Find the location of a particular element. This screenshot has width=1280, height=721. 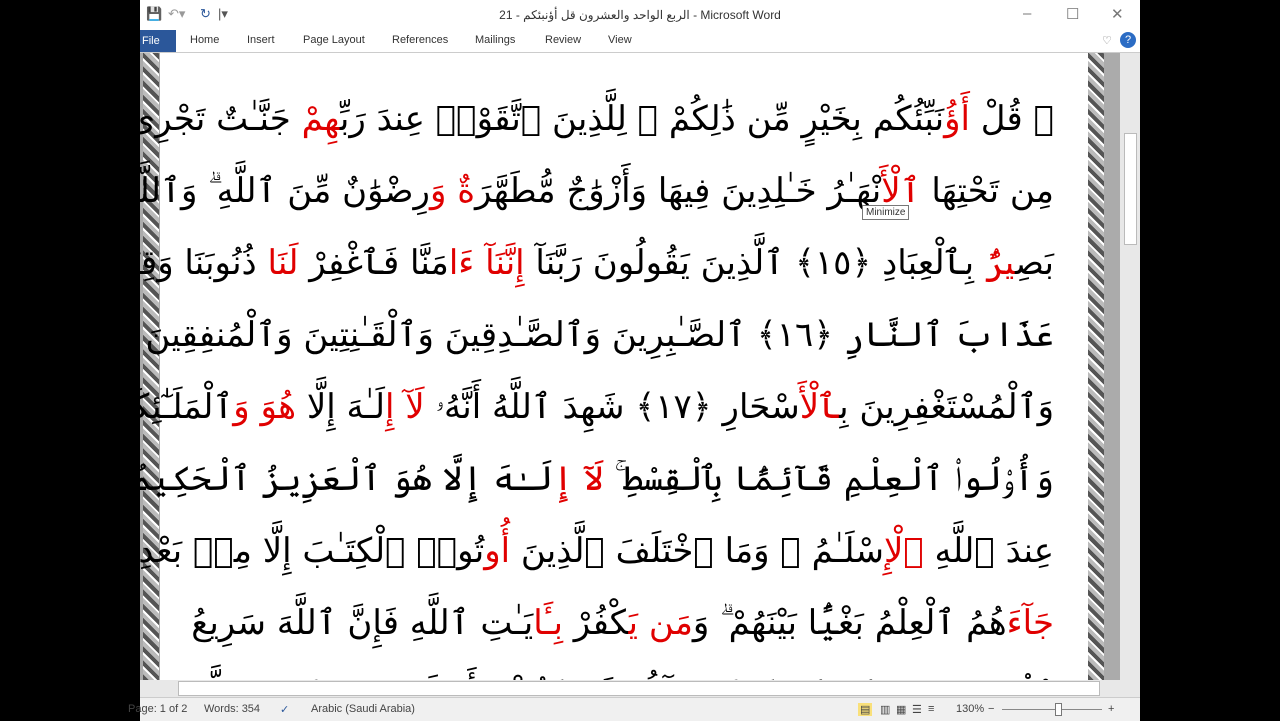

horizontal-scrollbar is located at coordinates (640, 688).